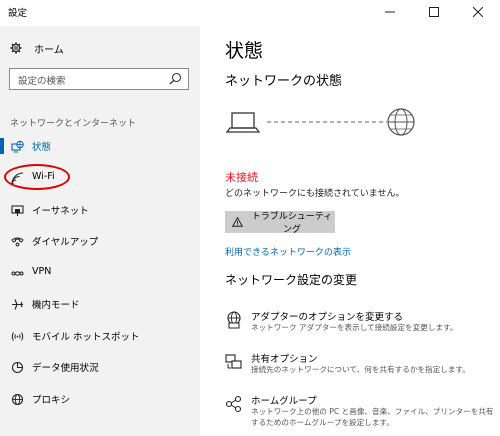 This screenshot has height=436, width=500. Describe the element at coordinates (100, 178) in the screenshot. I see `sidebar-item-wifi: Wi-Fi` at that location.